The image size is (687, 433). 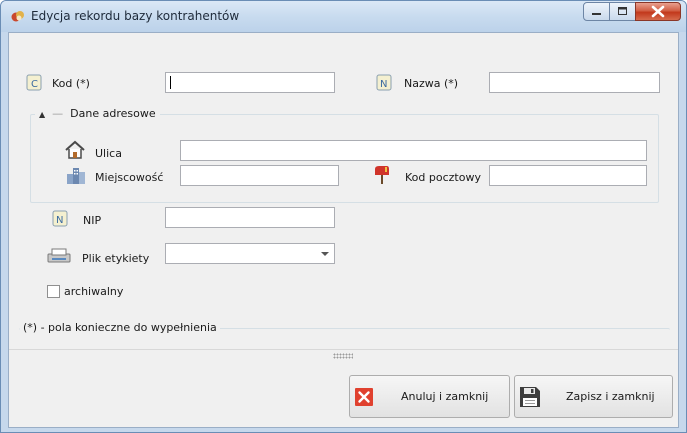 What do you see at coordinates (364, 397) in the screenshot?
I see `cancel-icon` at bounding box center [364, 397].